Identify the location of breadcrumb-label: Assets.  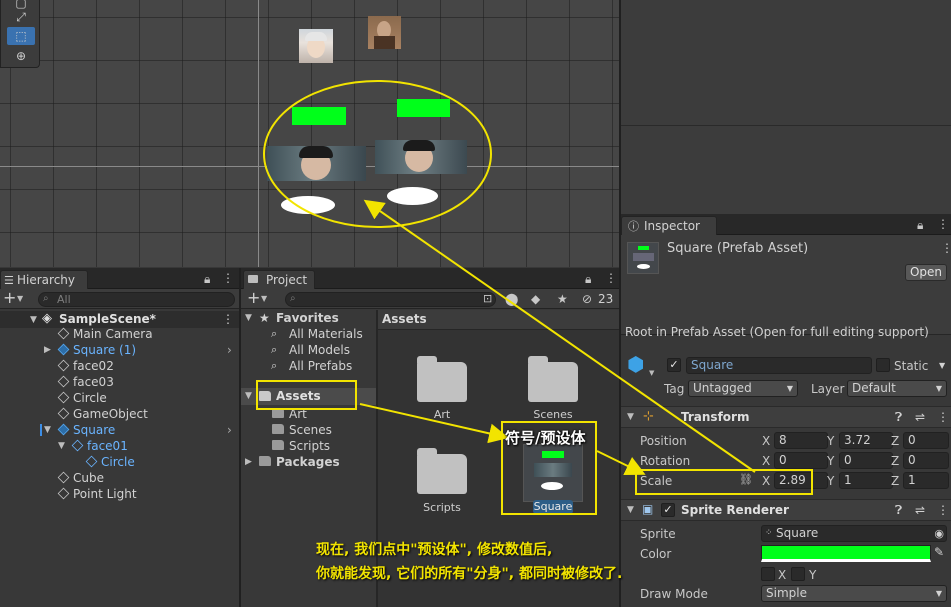
(404, 319).